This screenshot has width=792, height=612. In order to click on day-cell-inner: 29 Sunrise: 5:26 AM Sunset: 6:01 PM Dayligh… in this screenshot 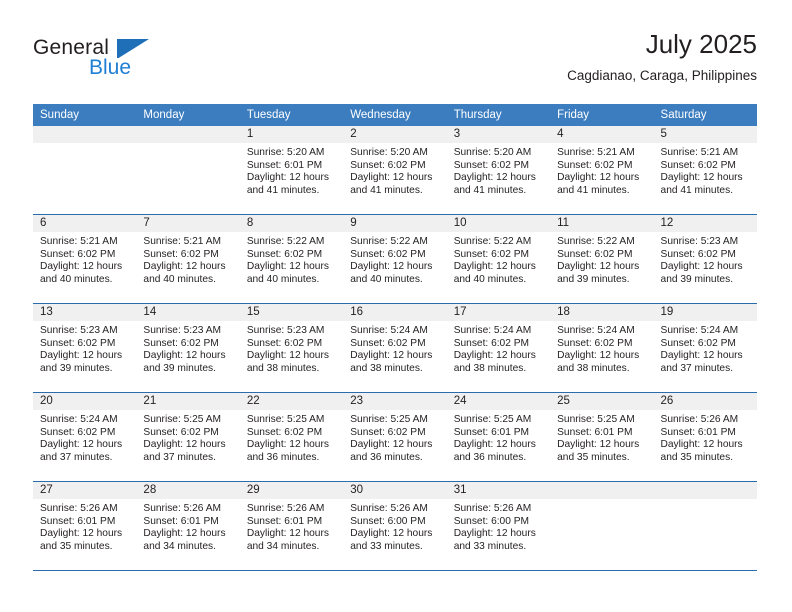, I will do `click(291, 526)`.